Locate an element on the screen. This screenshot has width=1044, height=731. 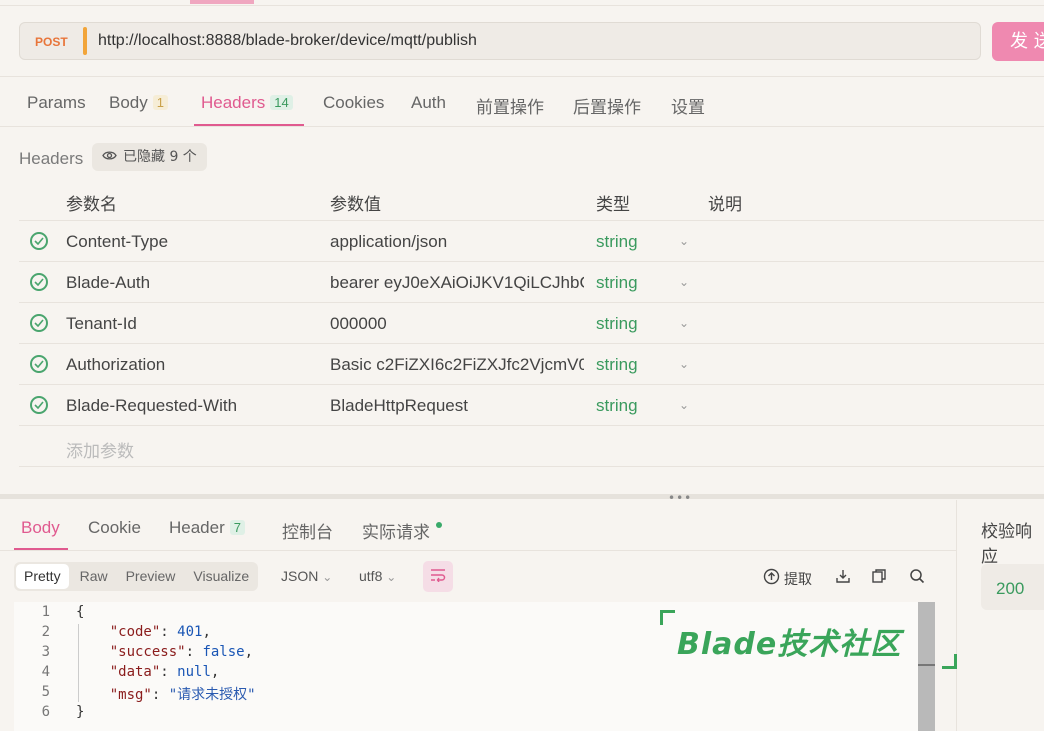
scrollbar is located at coordinates (926, 666).